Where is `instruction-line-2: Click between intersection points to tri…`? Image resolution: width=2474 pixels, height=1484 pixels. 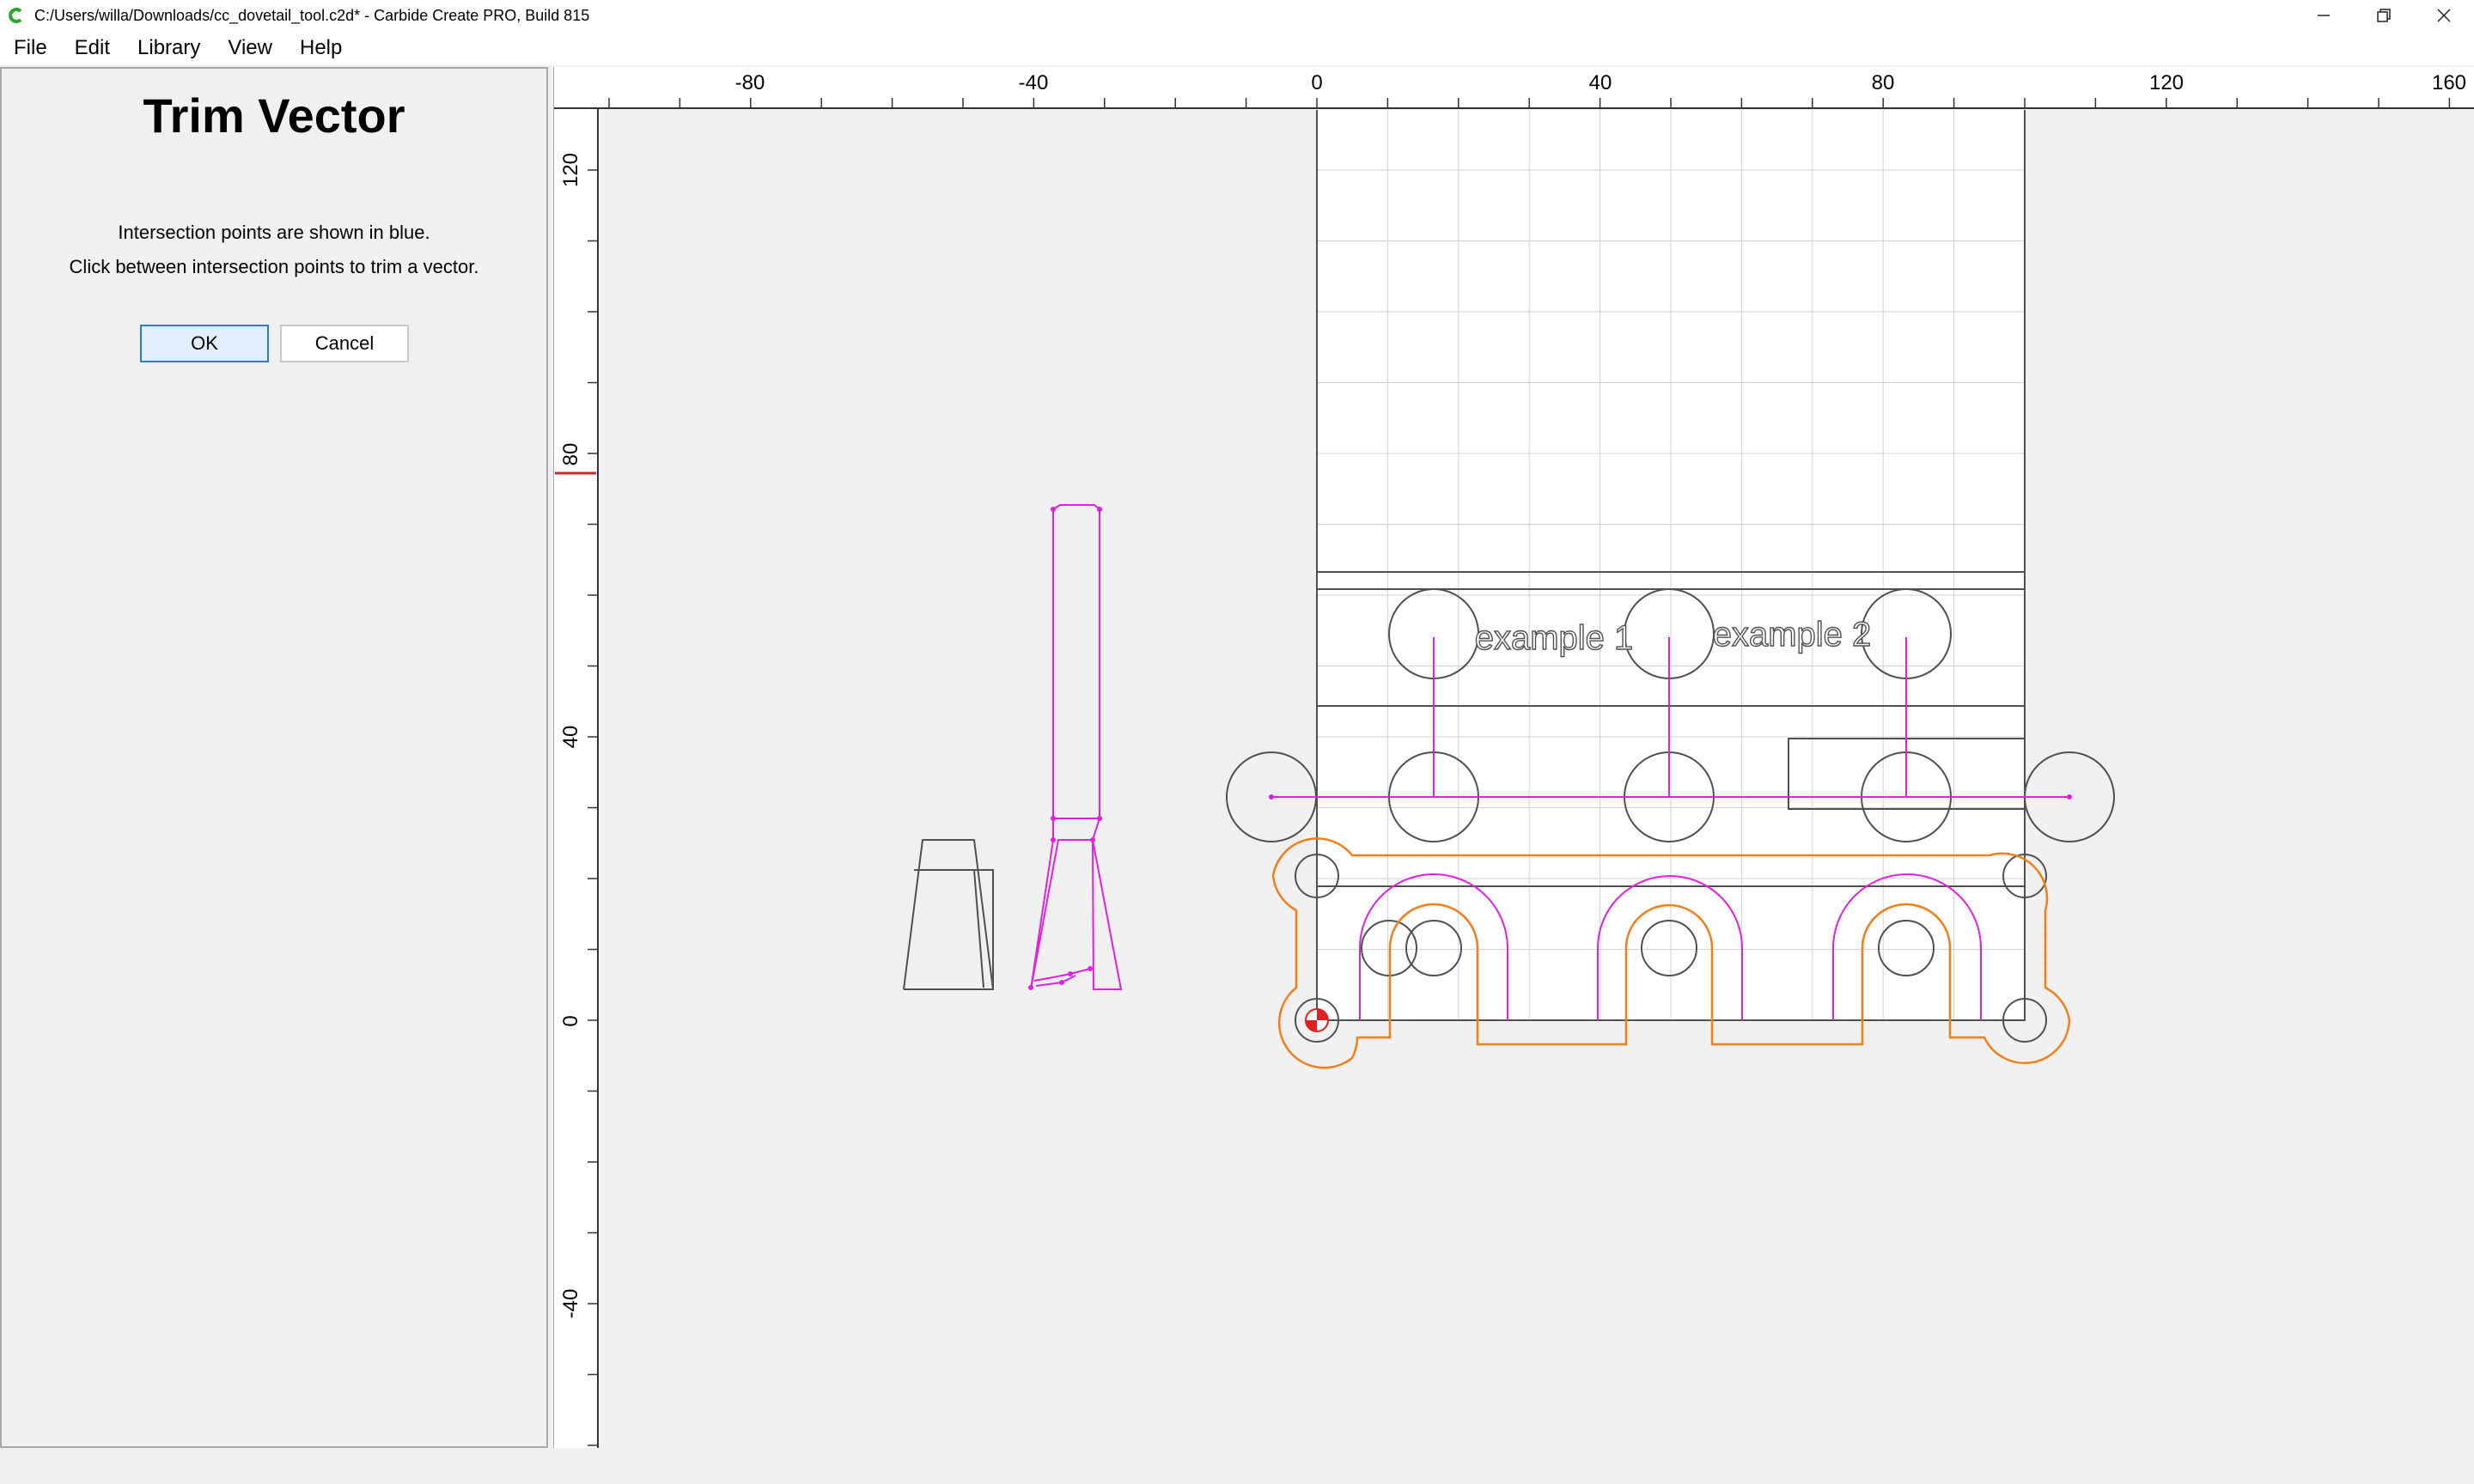 instruction-line-2: Click between intersection points to tri… is located at coordinates (274, 267).